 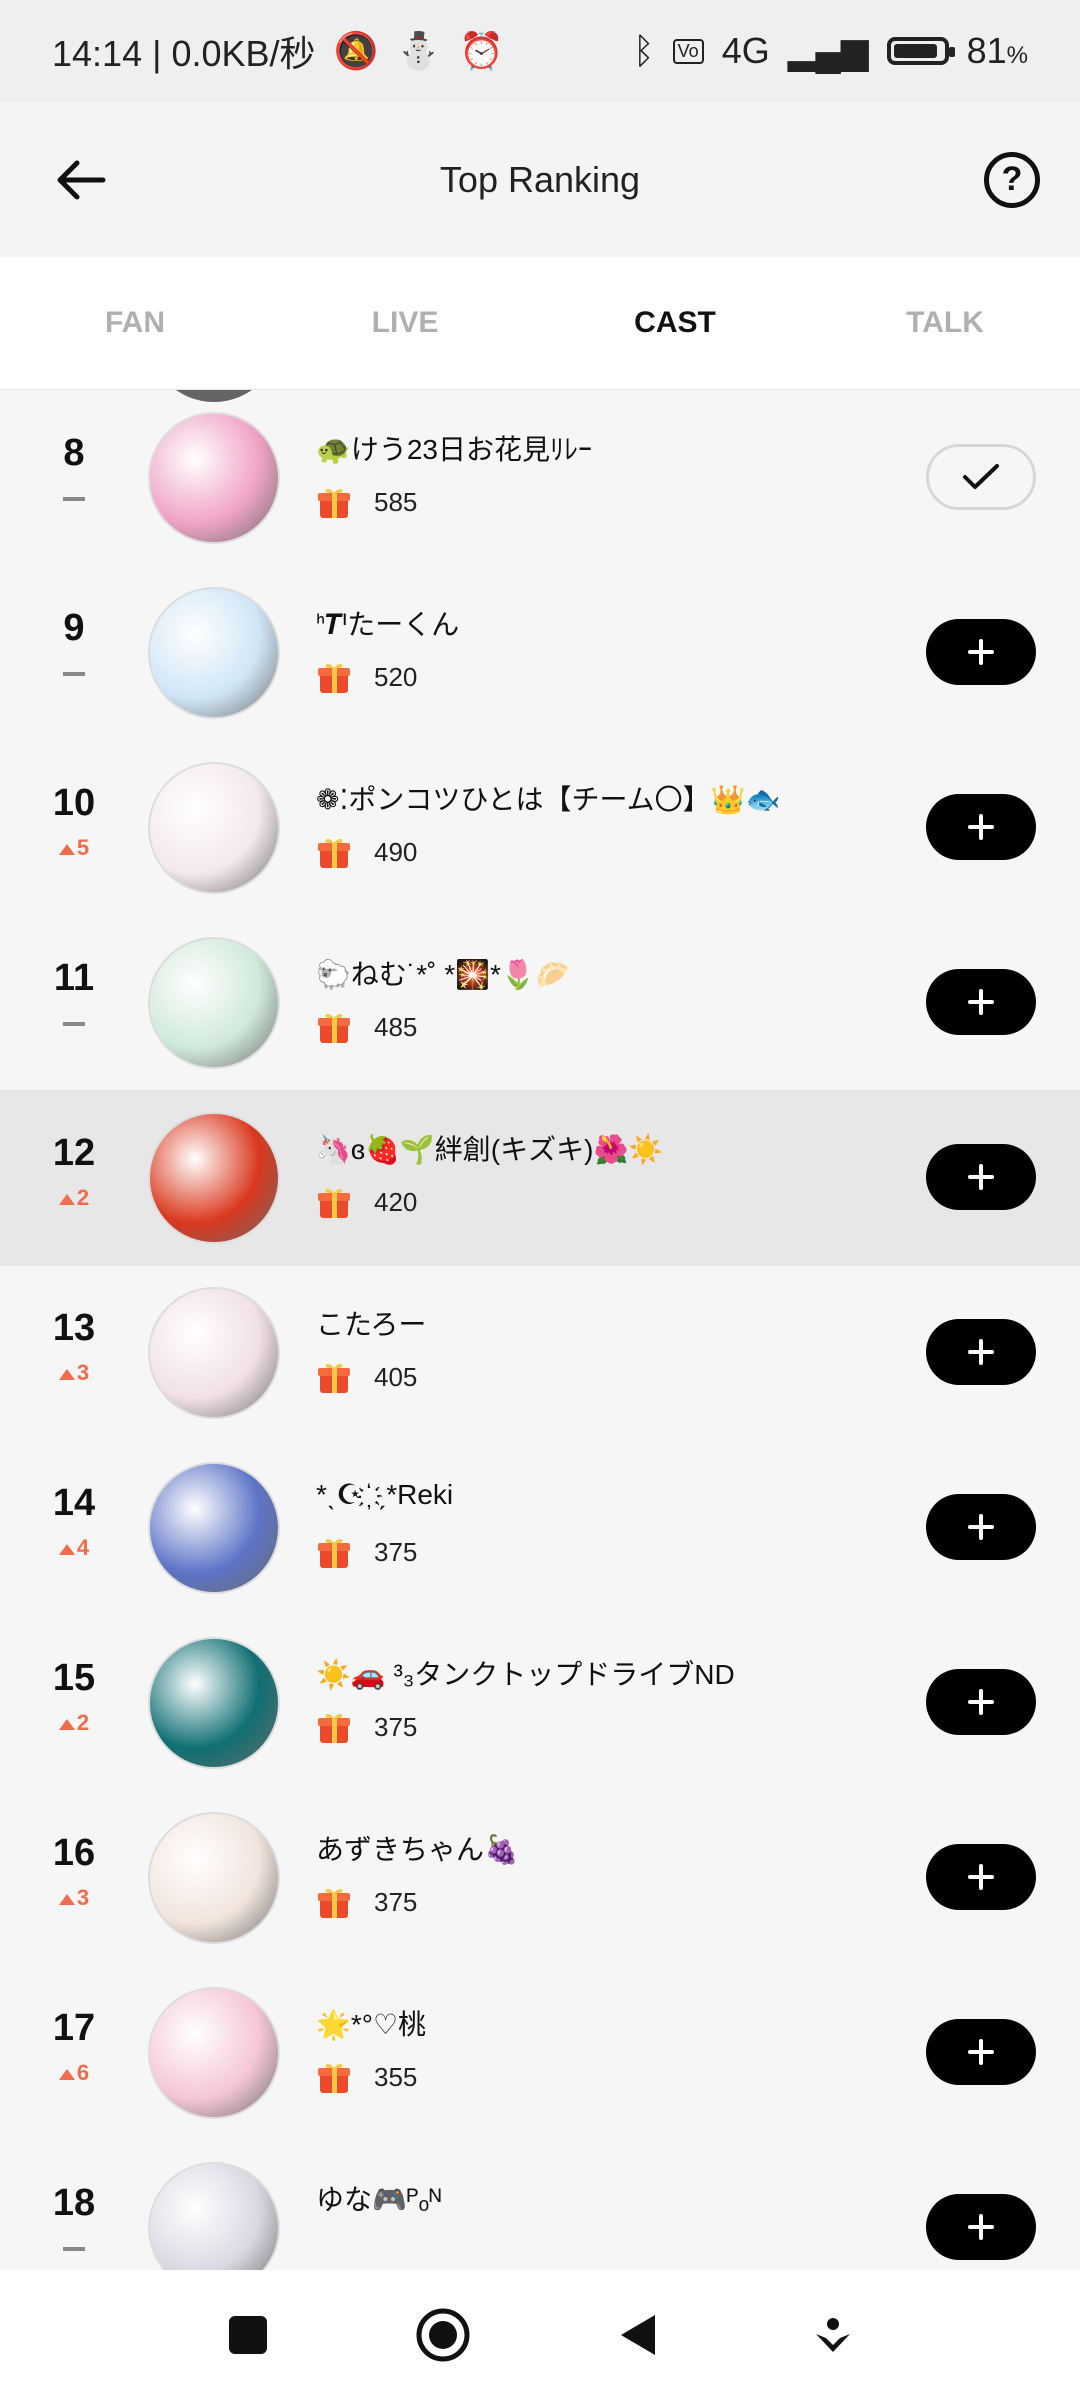 I want to click on rank: 17 6, so click(x=74, y=2046).